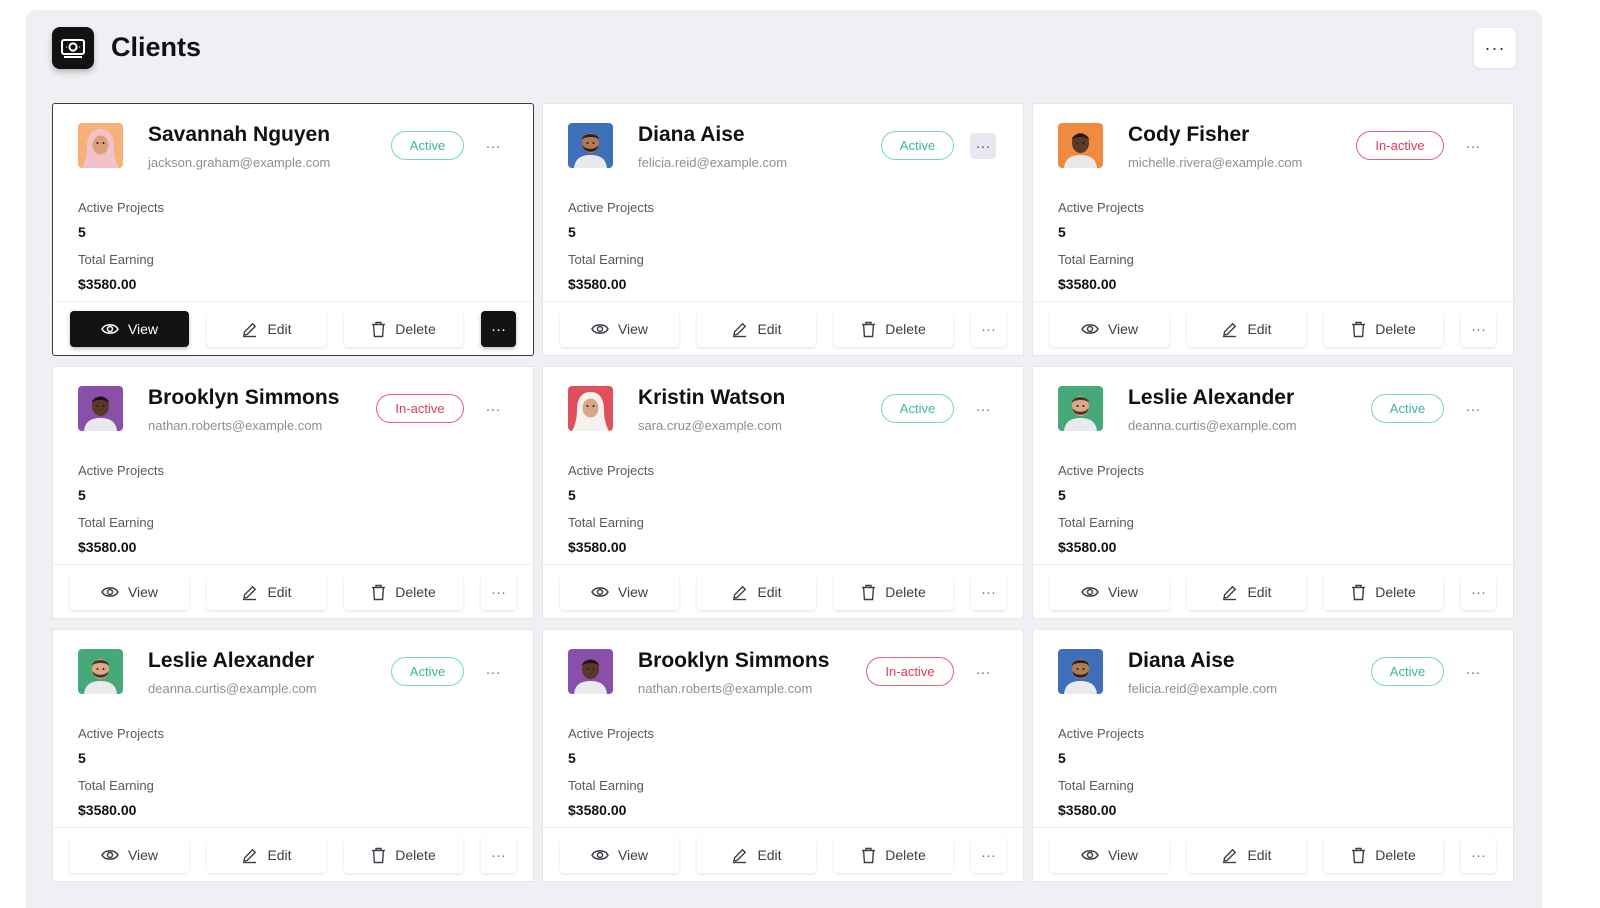 The height and width of the screenshot is (908, 1600). Describe the element at coordinates (231, 660) in the screenshot. I see `client-name: Leslie Alexander` at that location.